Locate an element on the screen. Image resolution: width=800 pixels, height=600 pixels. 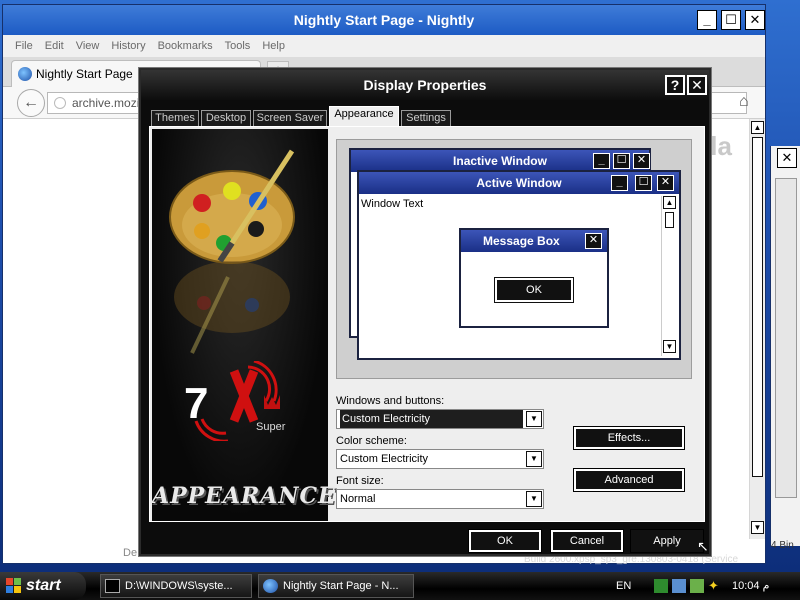
clock: 10:04 م is located at coordinates (750, 586).